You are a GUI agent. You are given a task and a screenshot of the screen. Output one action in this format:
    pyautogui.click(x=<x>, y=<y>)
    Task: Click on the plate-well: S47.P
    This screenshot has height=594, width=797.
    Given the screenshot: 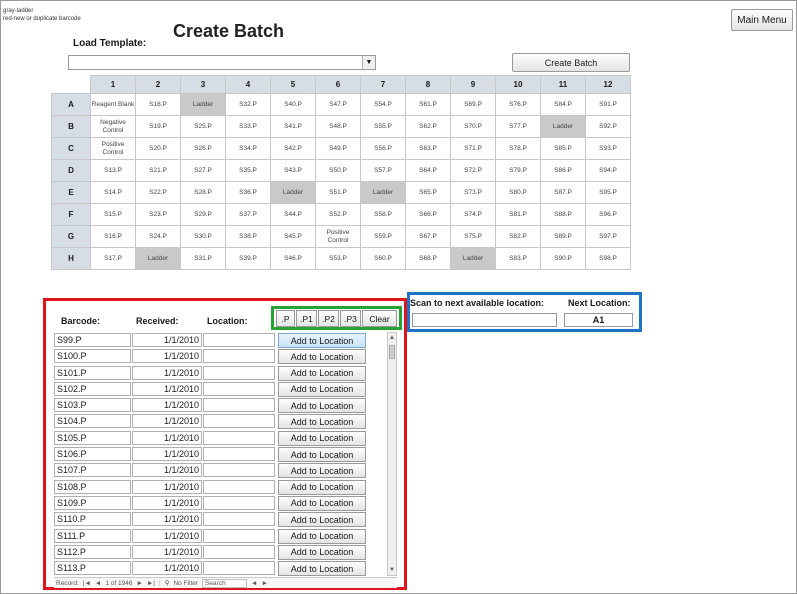 What is the action you would take?
    pyautogui.click(x=338, y=104)
    